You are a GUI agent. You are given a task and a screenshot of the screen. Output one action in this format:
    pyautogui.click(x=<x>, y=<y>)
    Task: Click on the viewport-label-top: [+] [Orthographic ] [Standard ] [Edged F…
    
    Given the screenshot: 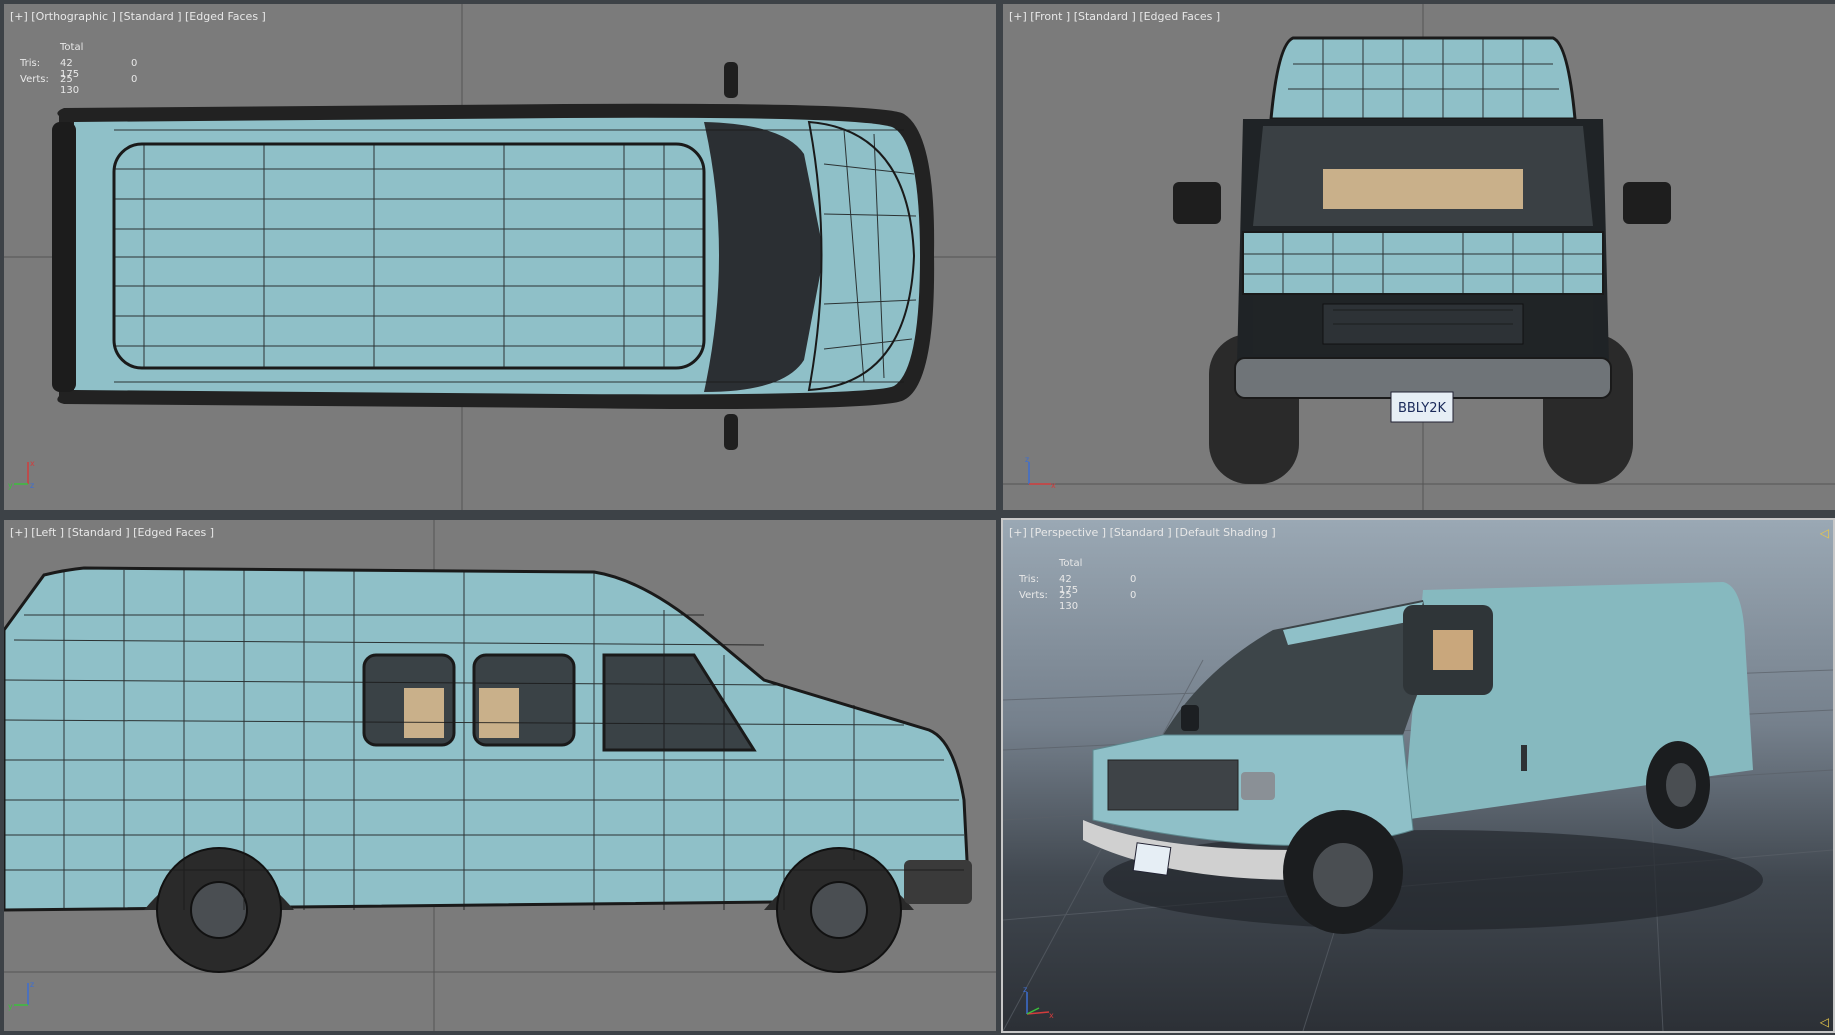 What is the action you would take?
    pyautogui.click(x=138, y=16)
    